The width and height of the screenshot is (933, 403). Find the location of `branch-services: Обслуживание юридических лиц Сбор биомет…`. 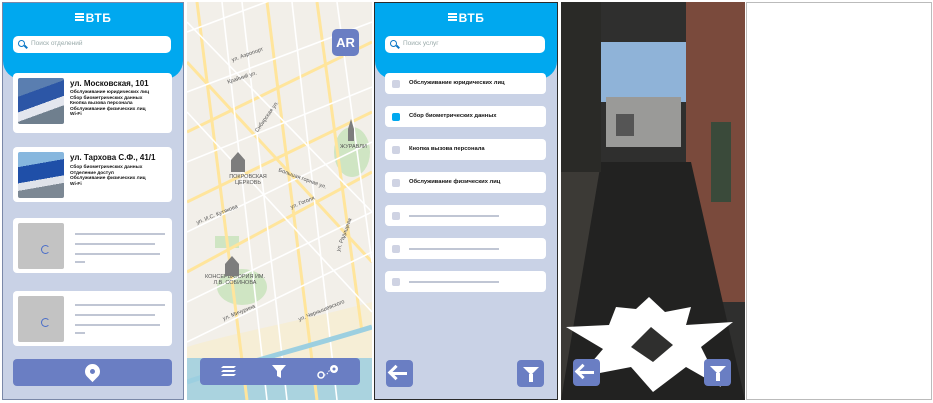

branch-services: Обслуживание юридических лиц Сбор биомет… is located at coordinates (110, 104).